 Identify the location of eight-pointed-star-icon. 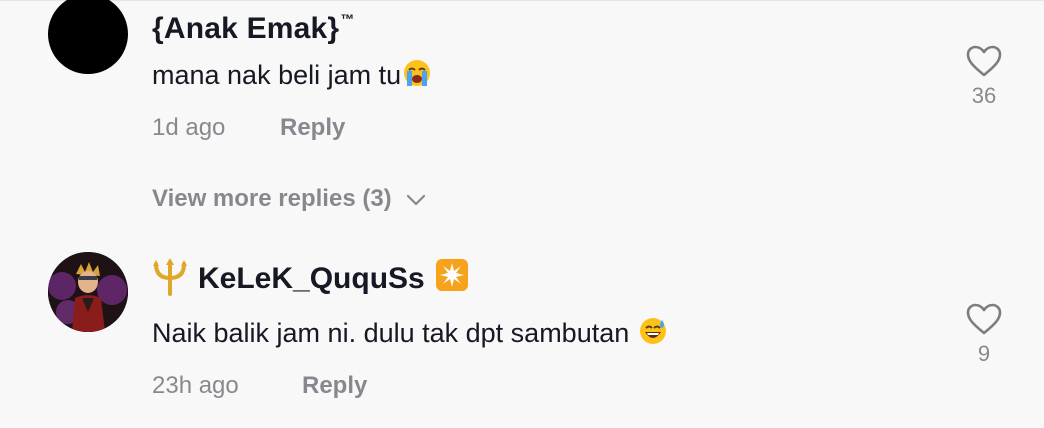
(451, 275).